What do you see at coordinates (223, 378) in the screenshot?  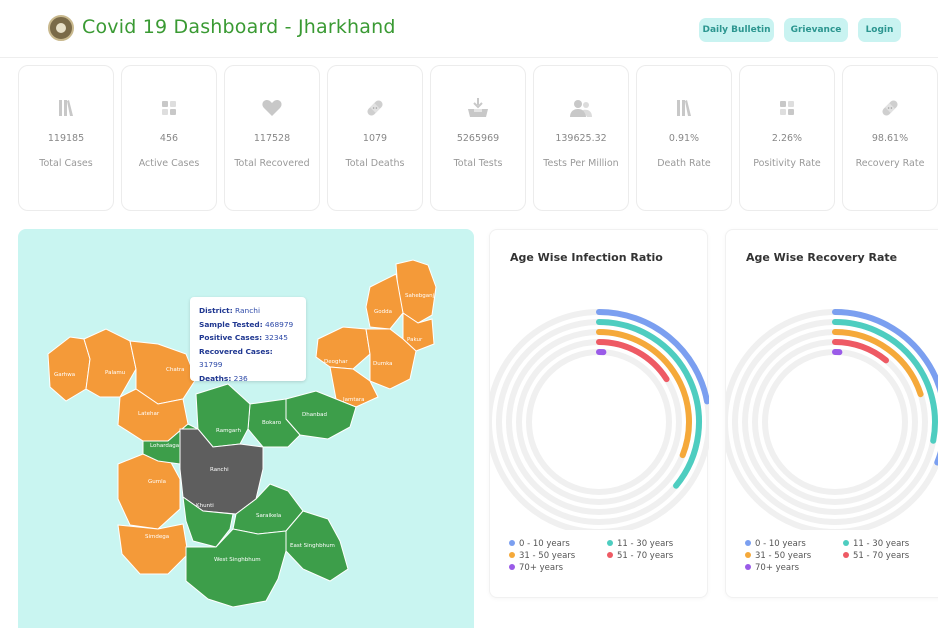 I see `tooltip-deaths: Deaths: 236` at bounding box center [223, 378].